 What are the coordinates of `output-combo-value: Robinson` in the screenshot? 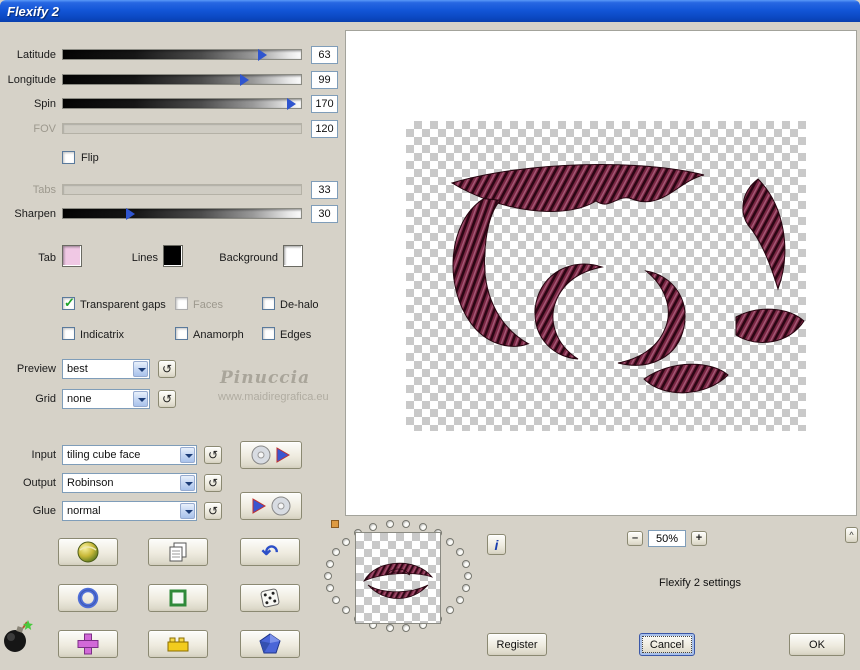 It's located at (90, 483).